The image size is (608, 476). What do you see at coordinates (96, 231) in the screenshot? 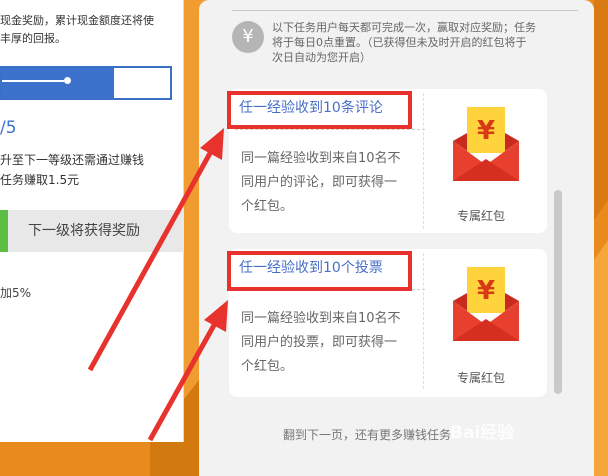
I see `tab-next-level: 下一级将获得奖励` at bounding box center [96, 231].